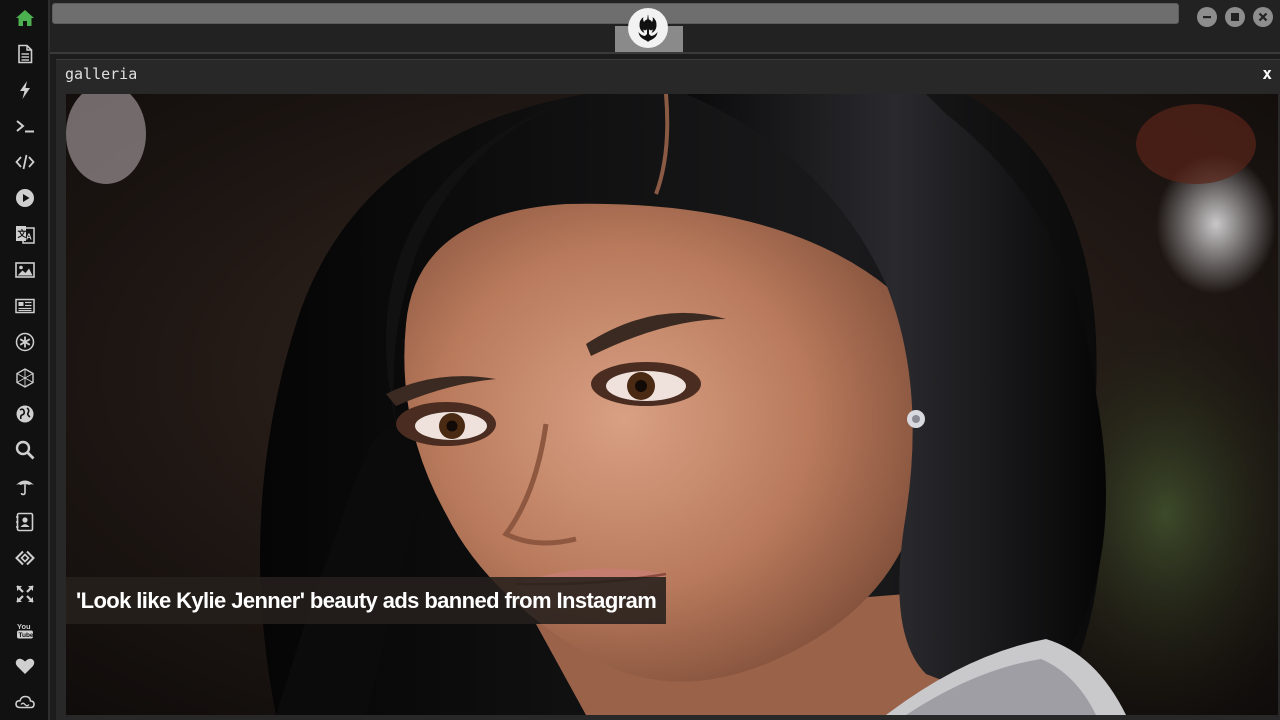 The height and width of the screenshot is (720, 1280). What do you see at coordinates (25, 306) in the screenshot?
I see `newspaper-icon` at bounding box center [25, 306].